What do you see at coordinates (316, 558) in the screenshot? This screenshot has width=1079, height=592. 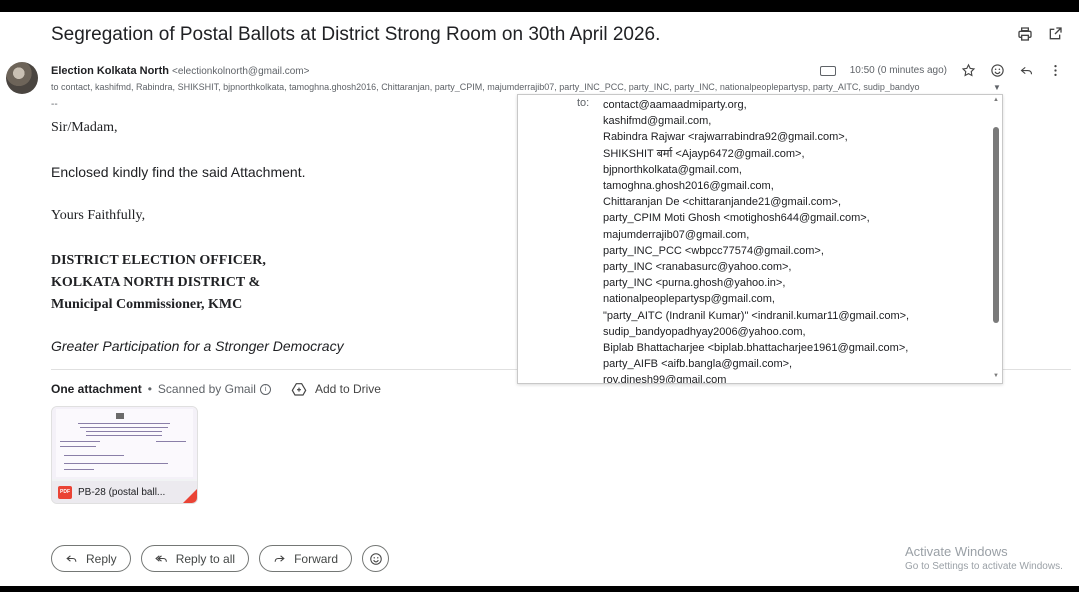 I see `forward-label: Forward` at bounding box center [316, 558].